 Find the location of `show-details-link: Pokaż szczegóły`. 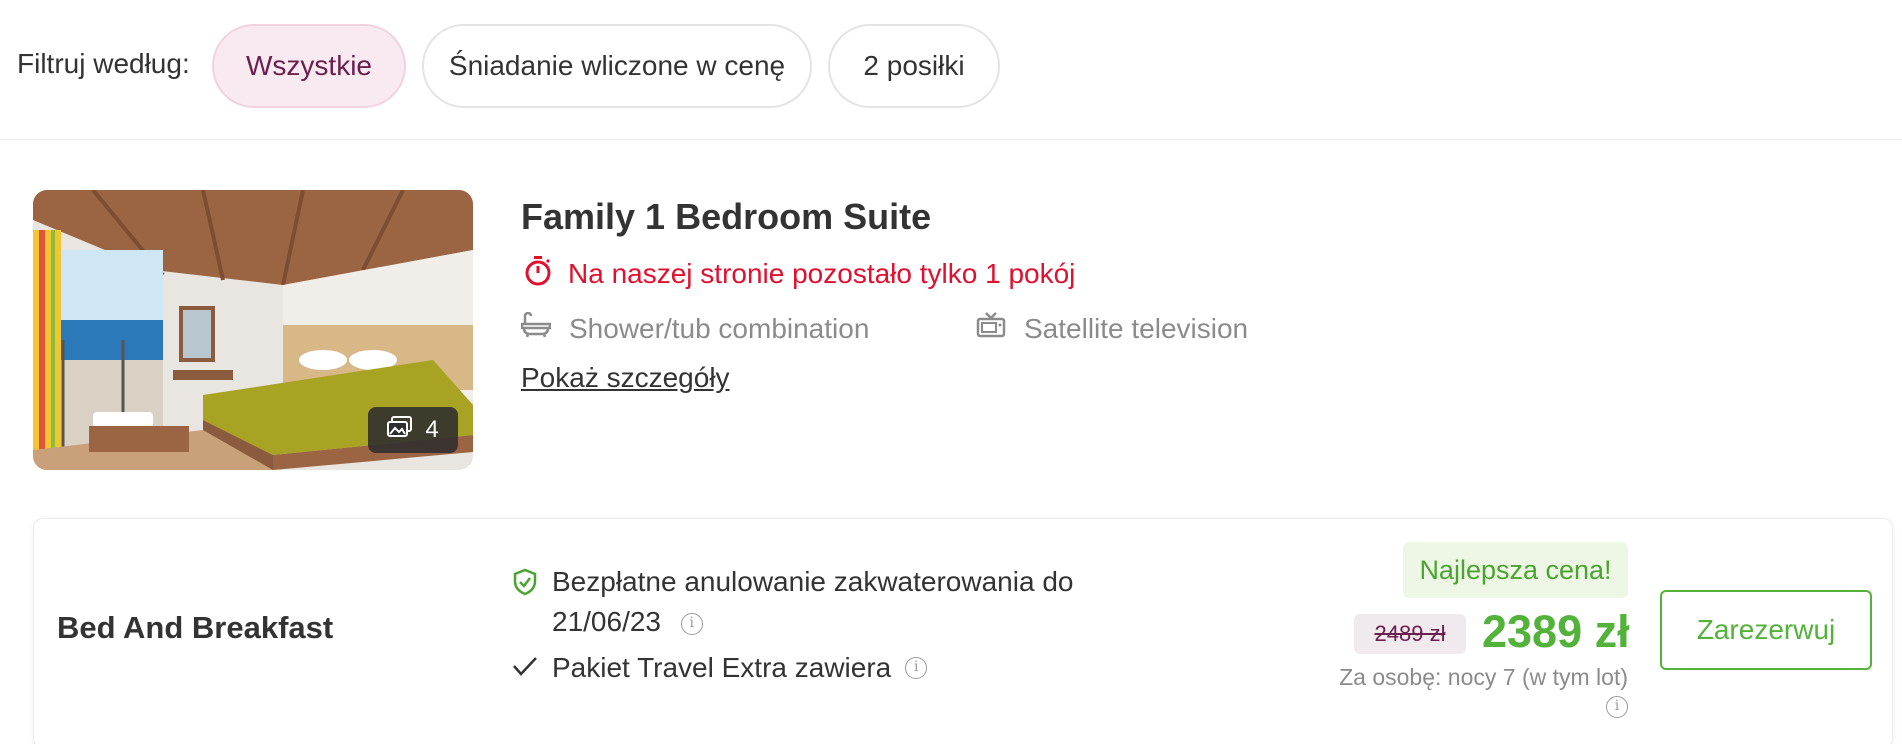

show-details-link: Pokaż szczegóły is located at coordinates (625, 378).